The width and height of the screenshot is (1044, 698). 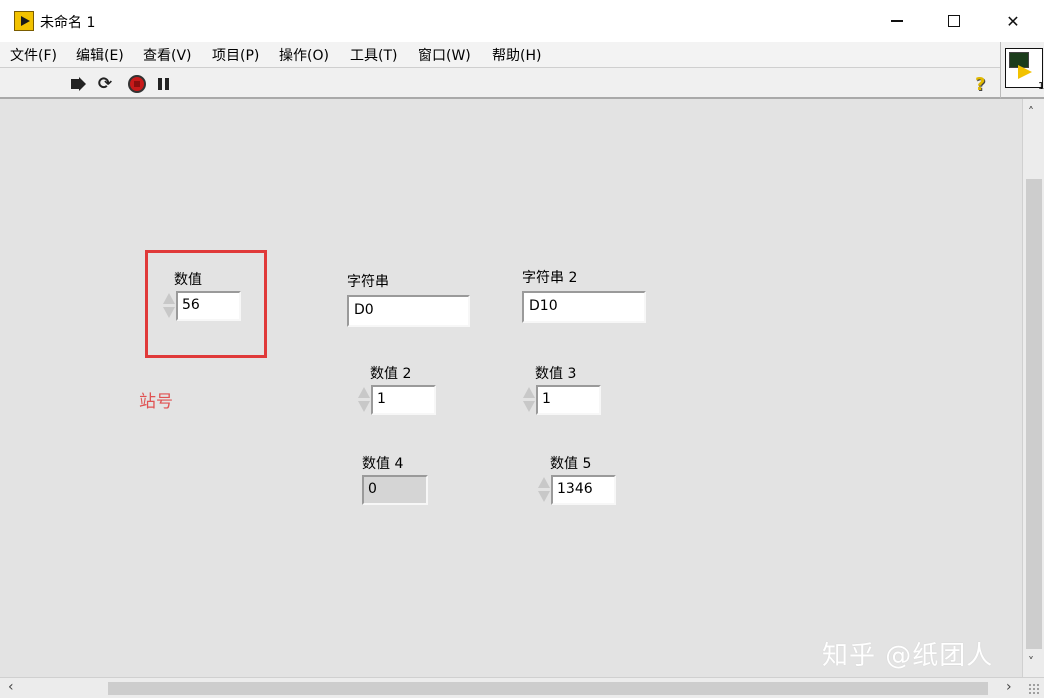 What do you see at coordinates (373, 55) in the screenshot?
I see `menu-tools: 工具(T)` at bounding box center [373, 55].